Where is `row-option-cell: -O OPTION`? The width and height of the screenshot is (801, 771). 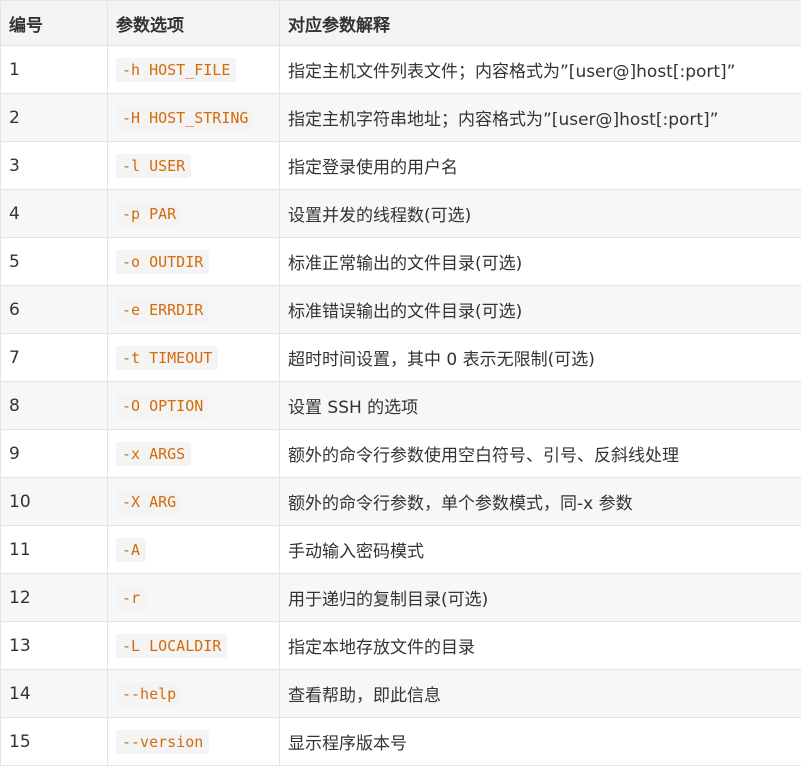
row-option-cell: -O OPTION is located at coordinates (193, 405).